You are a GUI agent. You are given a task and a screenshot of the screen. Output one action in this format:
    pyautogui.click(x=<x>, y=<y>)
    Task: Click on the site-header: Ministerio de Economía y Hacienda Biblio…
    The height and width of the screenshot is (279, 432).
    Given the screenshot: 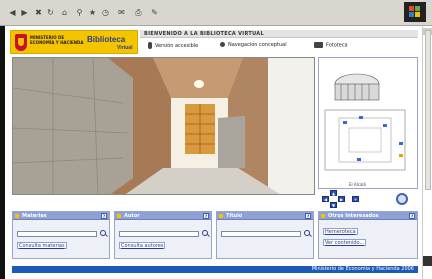 What is the action you would take?
    pyautogui.click(x=213, y=41)
    